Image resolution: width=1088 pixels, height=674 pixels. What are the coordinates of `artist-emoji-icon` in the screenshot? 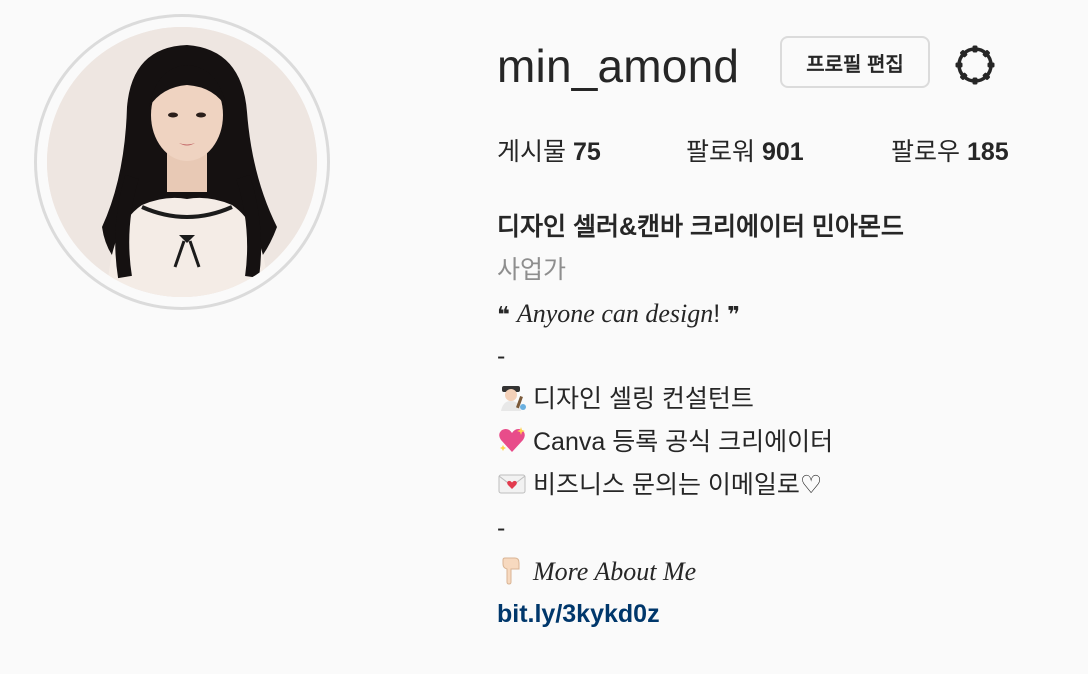 It's located at (513, 398).